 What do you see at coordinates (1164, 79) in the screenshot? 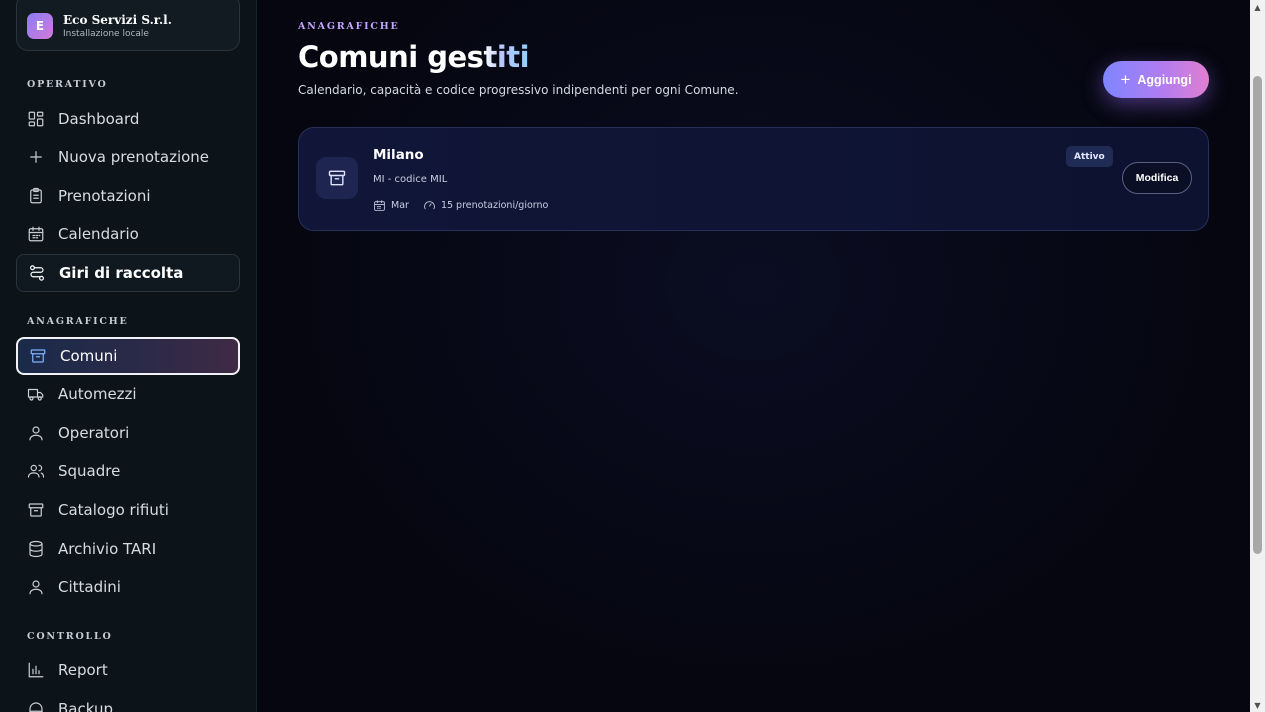
I see `add-button-label: Aggiungi` at bounding box center [1164, 79].